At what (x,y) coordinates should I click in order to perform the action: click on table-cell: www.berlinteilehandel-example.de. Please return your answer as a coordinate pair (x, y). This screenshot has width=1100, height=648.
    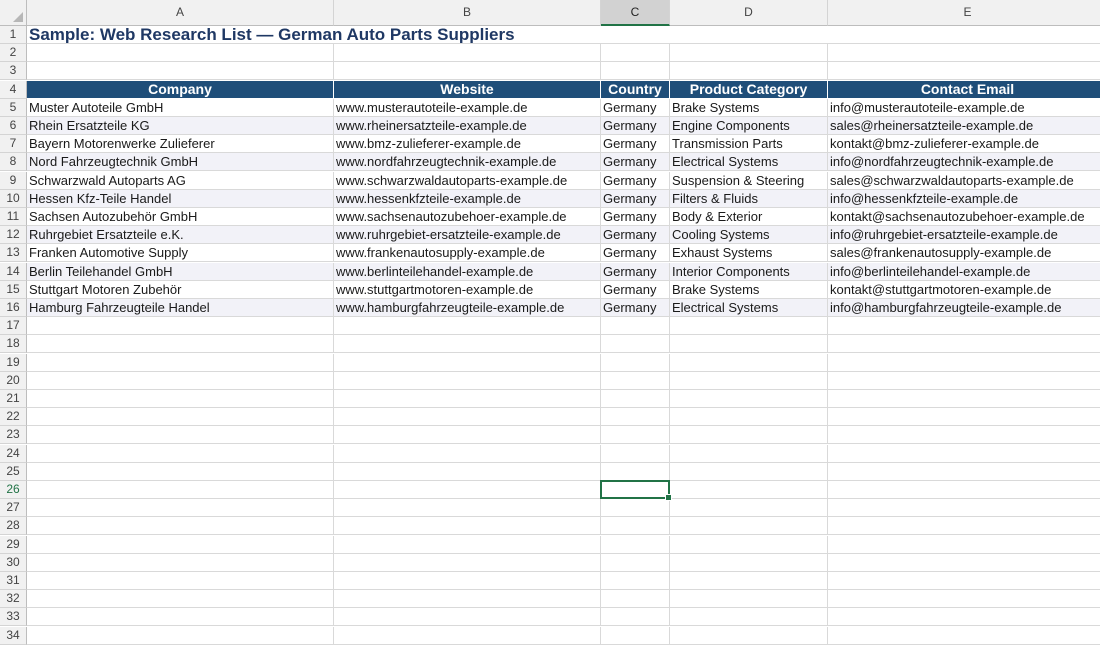
    Looking at the image, I should click on (467, 271).